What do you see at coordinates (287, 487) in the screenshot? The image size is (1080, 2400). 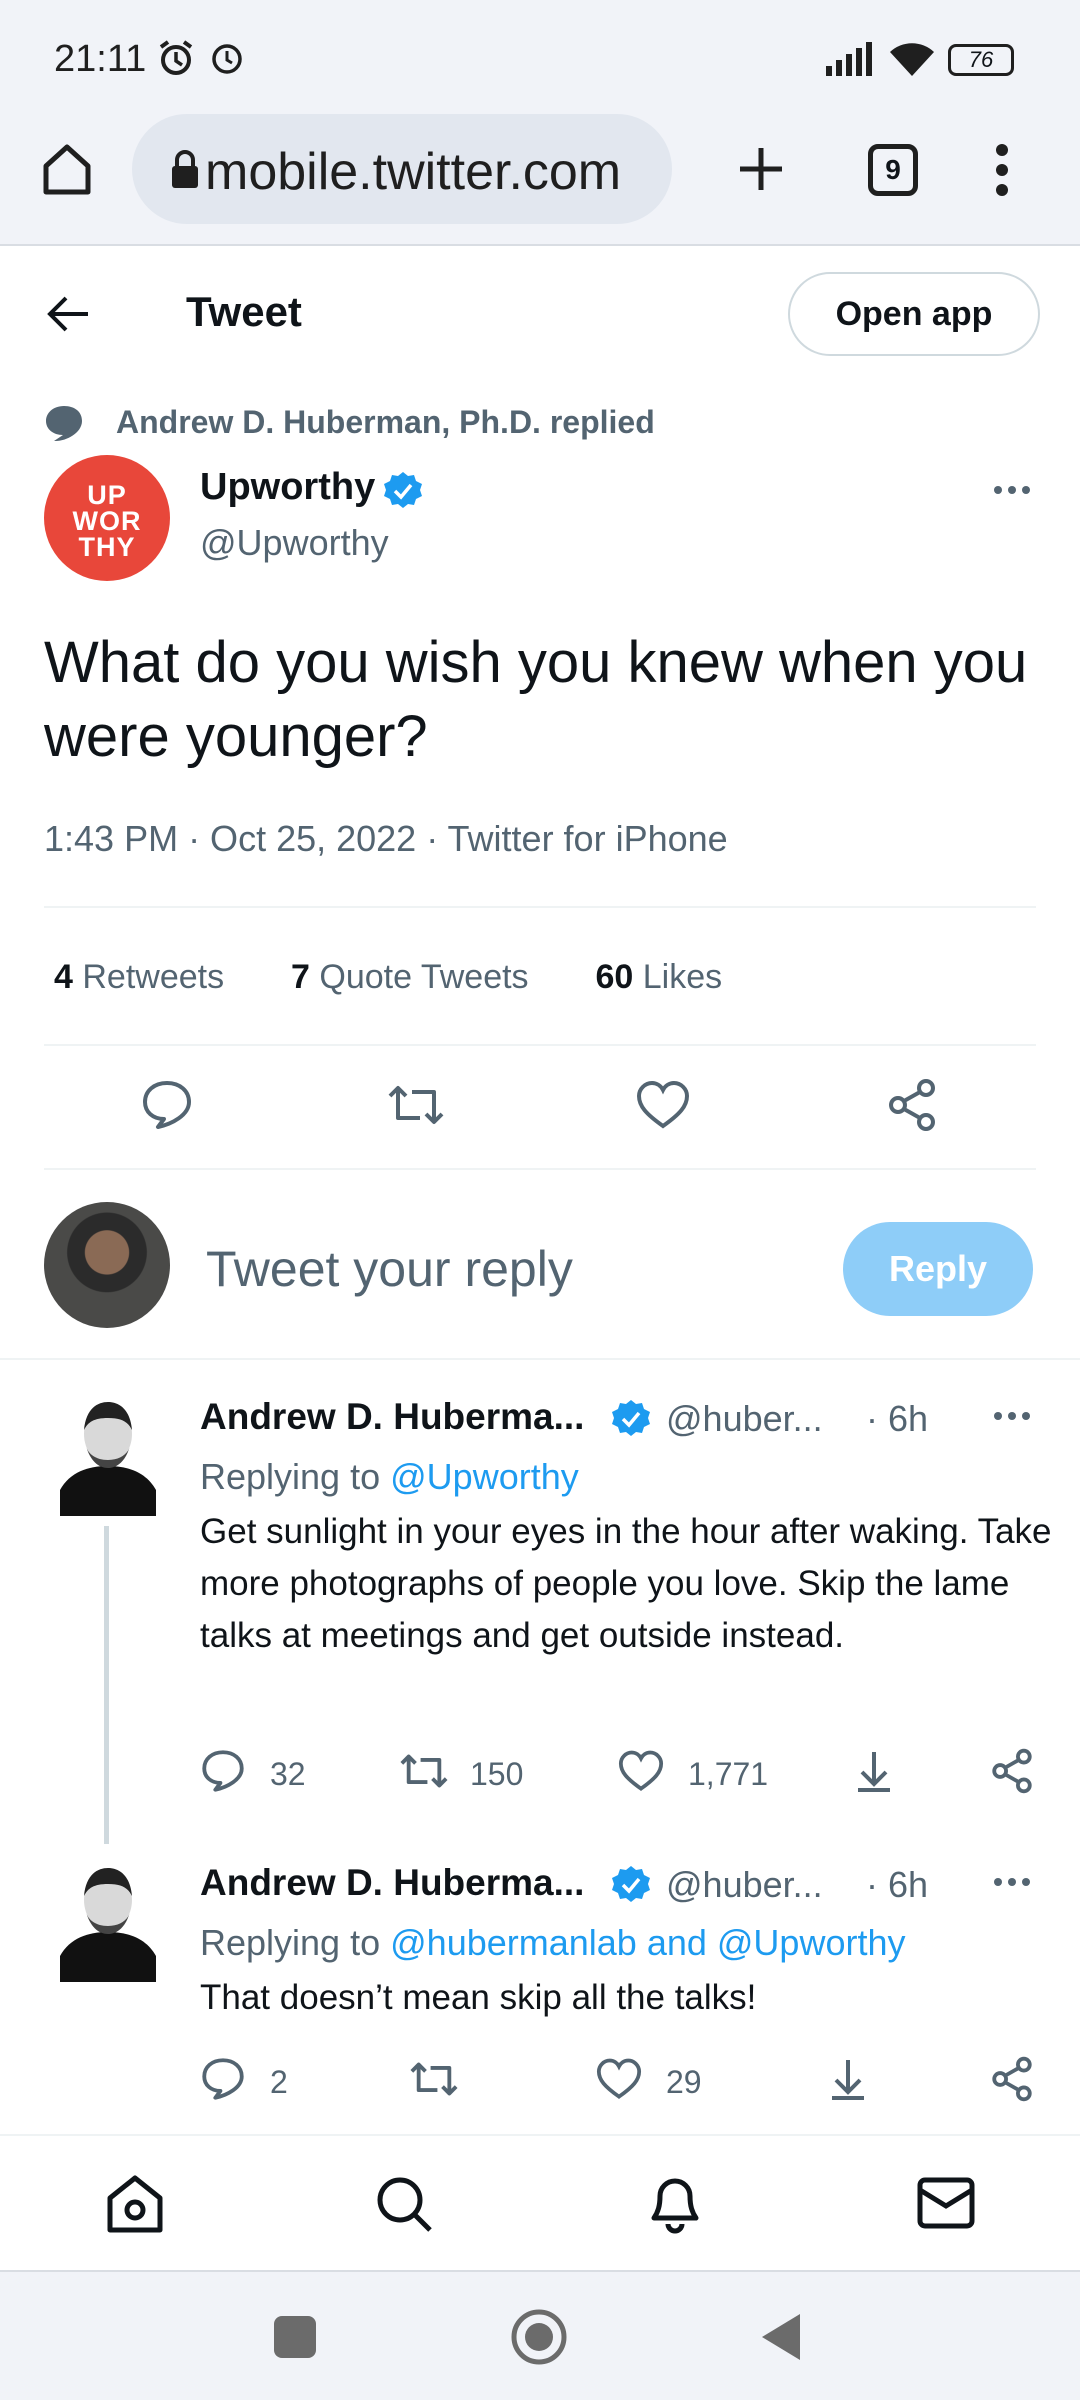 I see `author-name: Upworthy` at bounding box center [287, 487].